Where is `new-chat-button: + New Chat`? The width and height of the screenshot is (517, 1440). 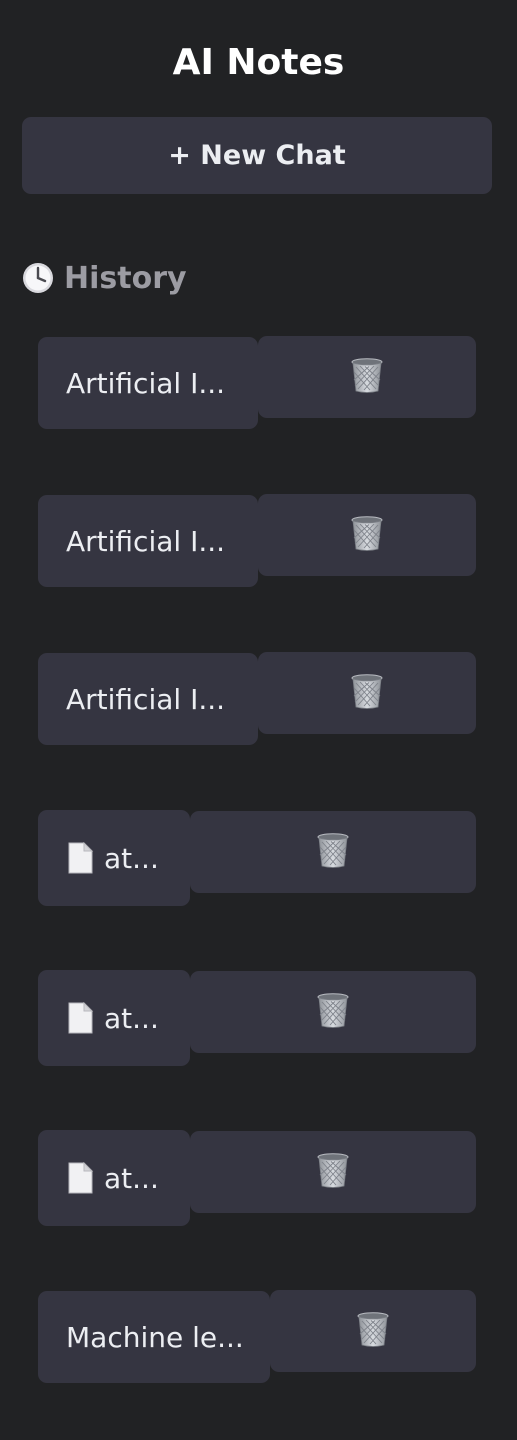 new-chat-button: + New Chat is located at coordinates (257, 155).